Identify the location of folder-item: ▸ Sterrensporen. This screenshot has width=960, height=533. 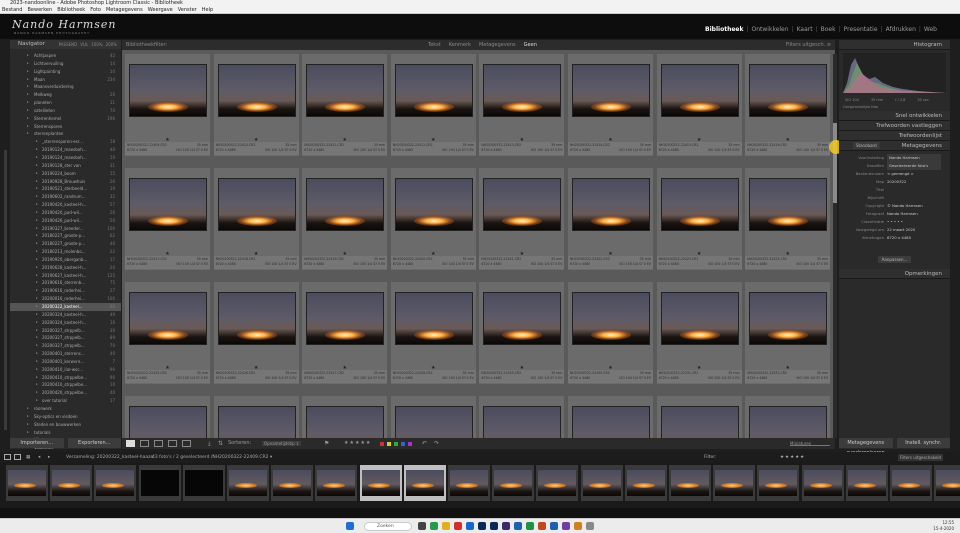
(65, 127).